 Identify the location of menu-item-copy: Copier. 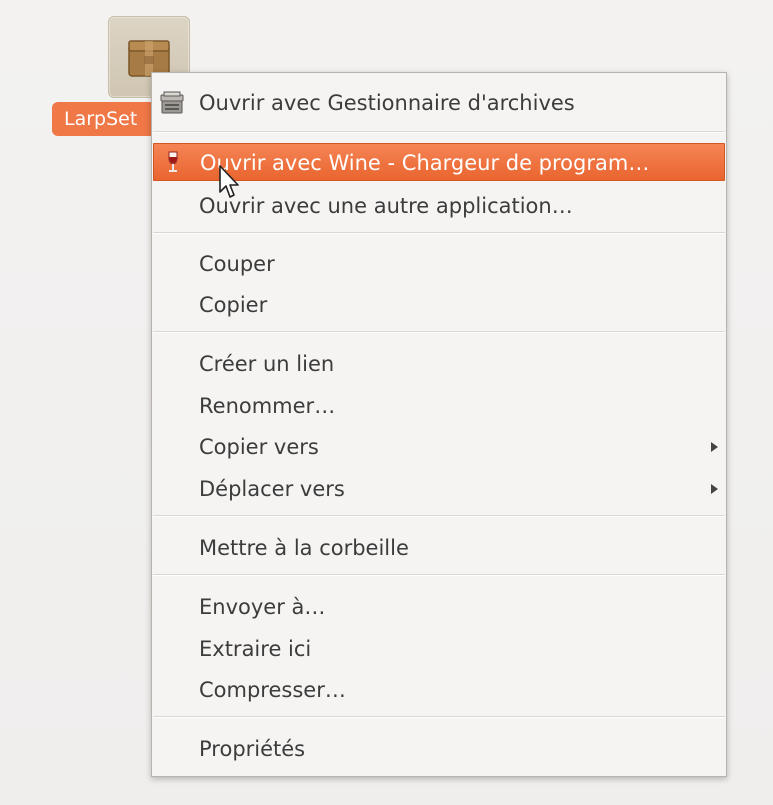
(439, 305).